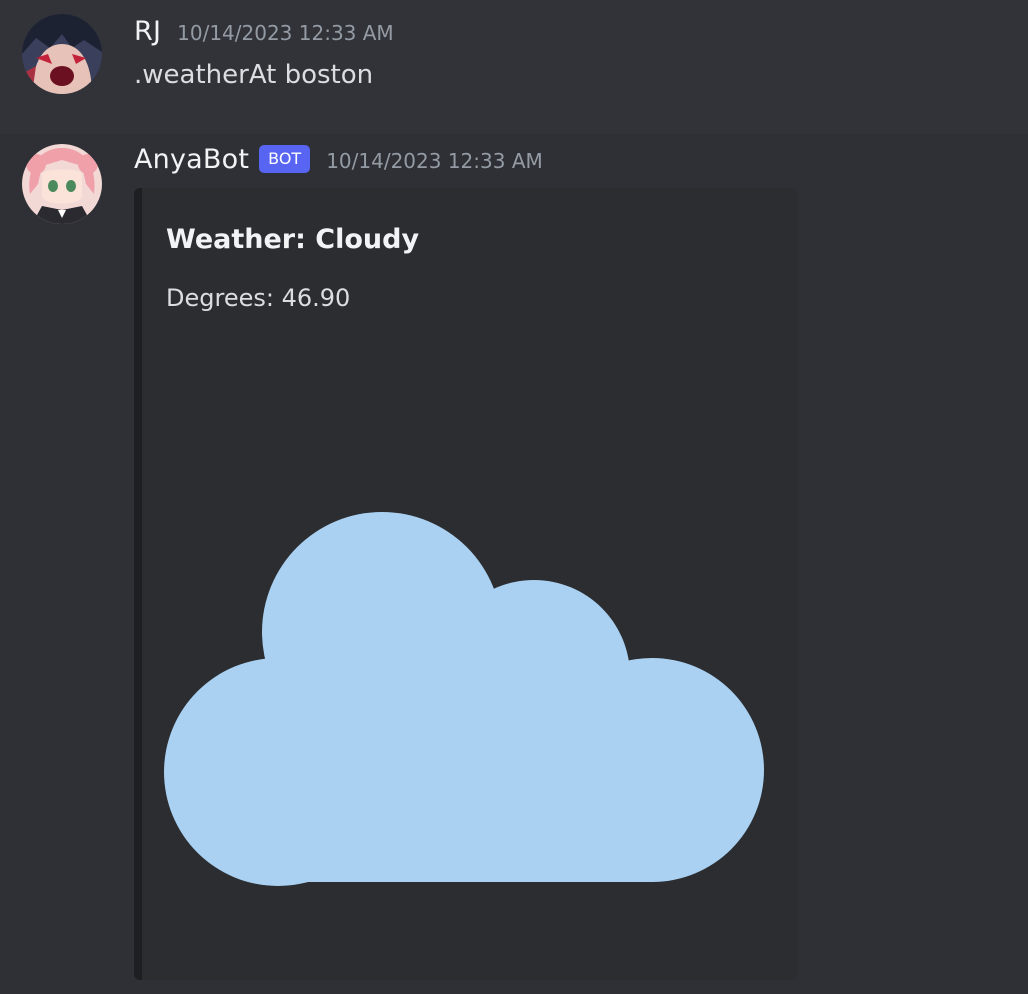  I want to click on embed-accent-bar, so click(138, 584).